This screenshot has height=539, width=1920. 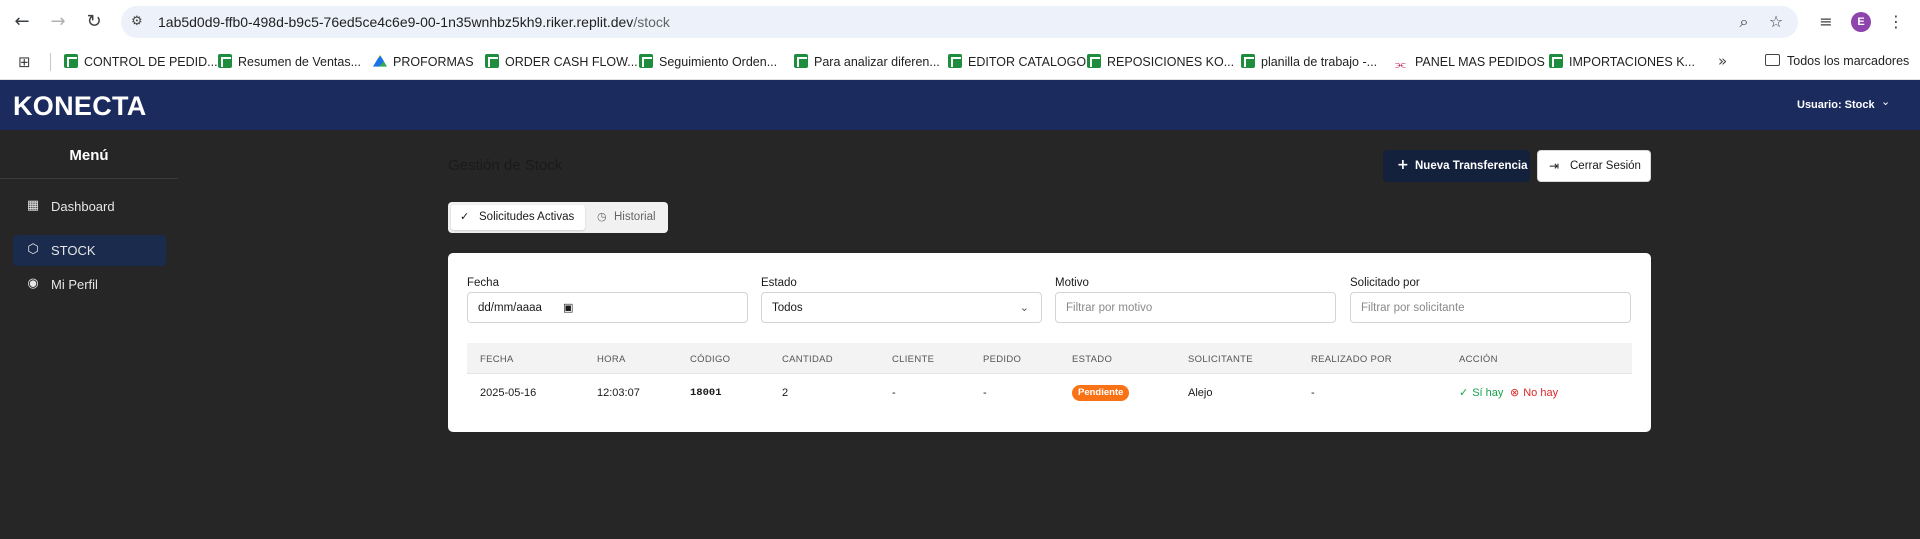 I want to click on sidebar-divider, so click(x=89, y=178).